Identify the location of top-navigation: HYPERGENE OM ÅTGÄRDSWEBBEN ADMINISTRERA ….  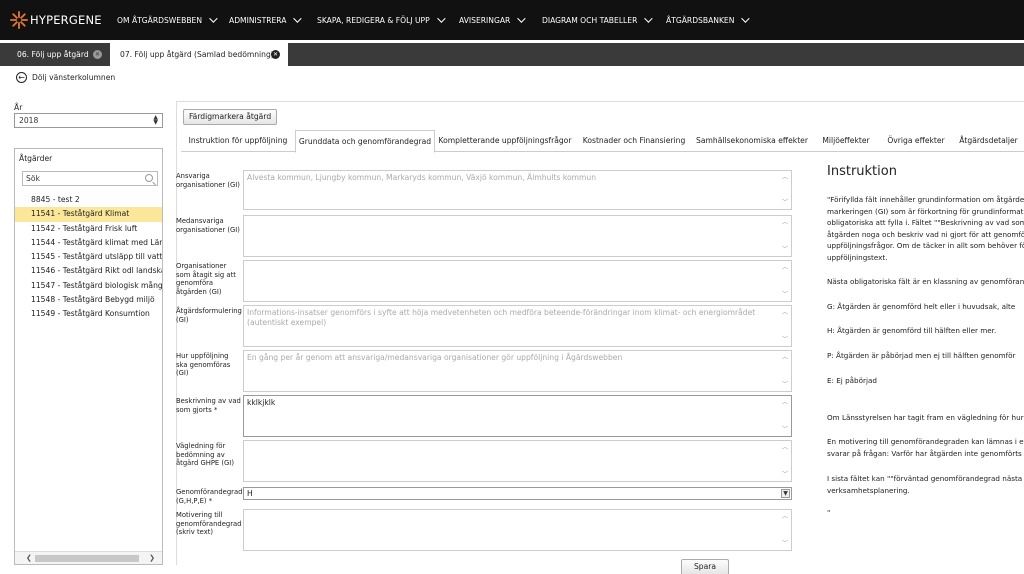
(512, 20).